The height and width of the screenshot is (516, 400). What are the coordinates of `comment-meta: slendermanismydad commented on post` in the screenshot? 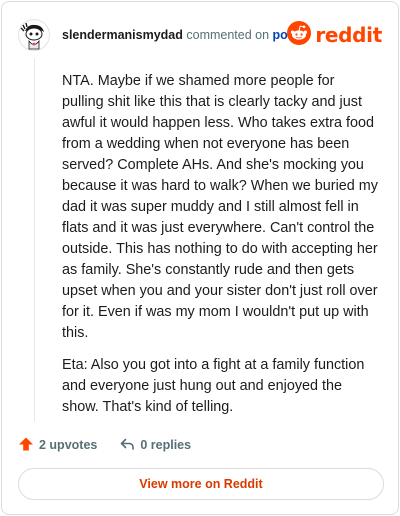 It's located at (180, 35).